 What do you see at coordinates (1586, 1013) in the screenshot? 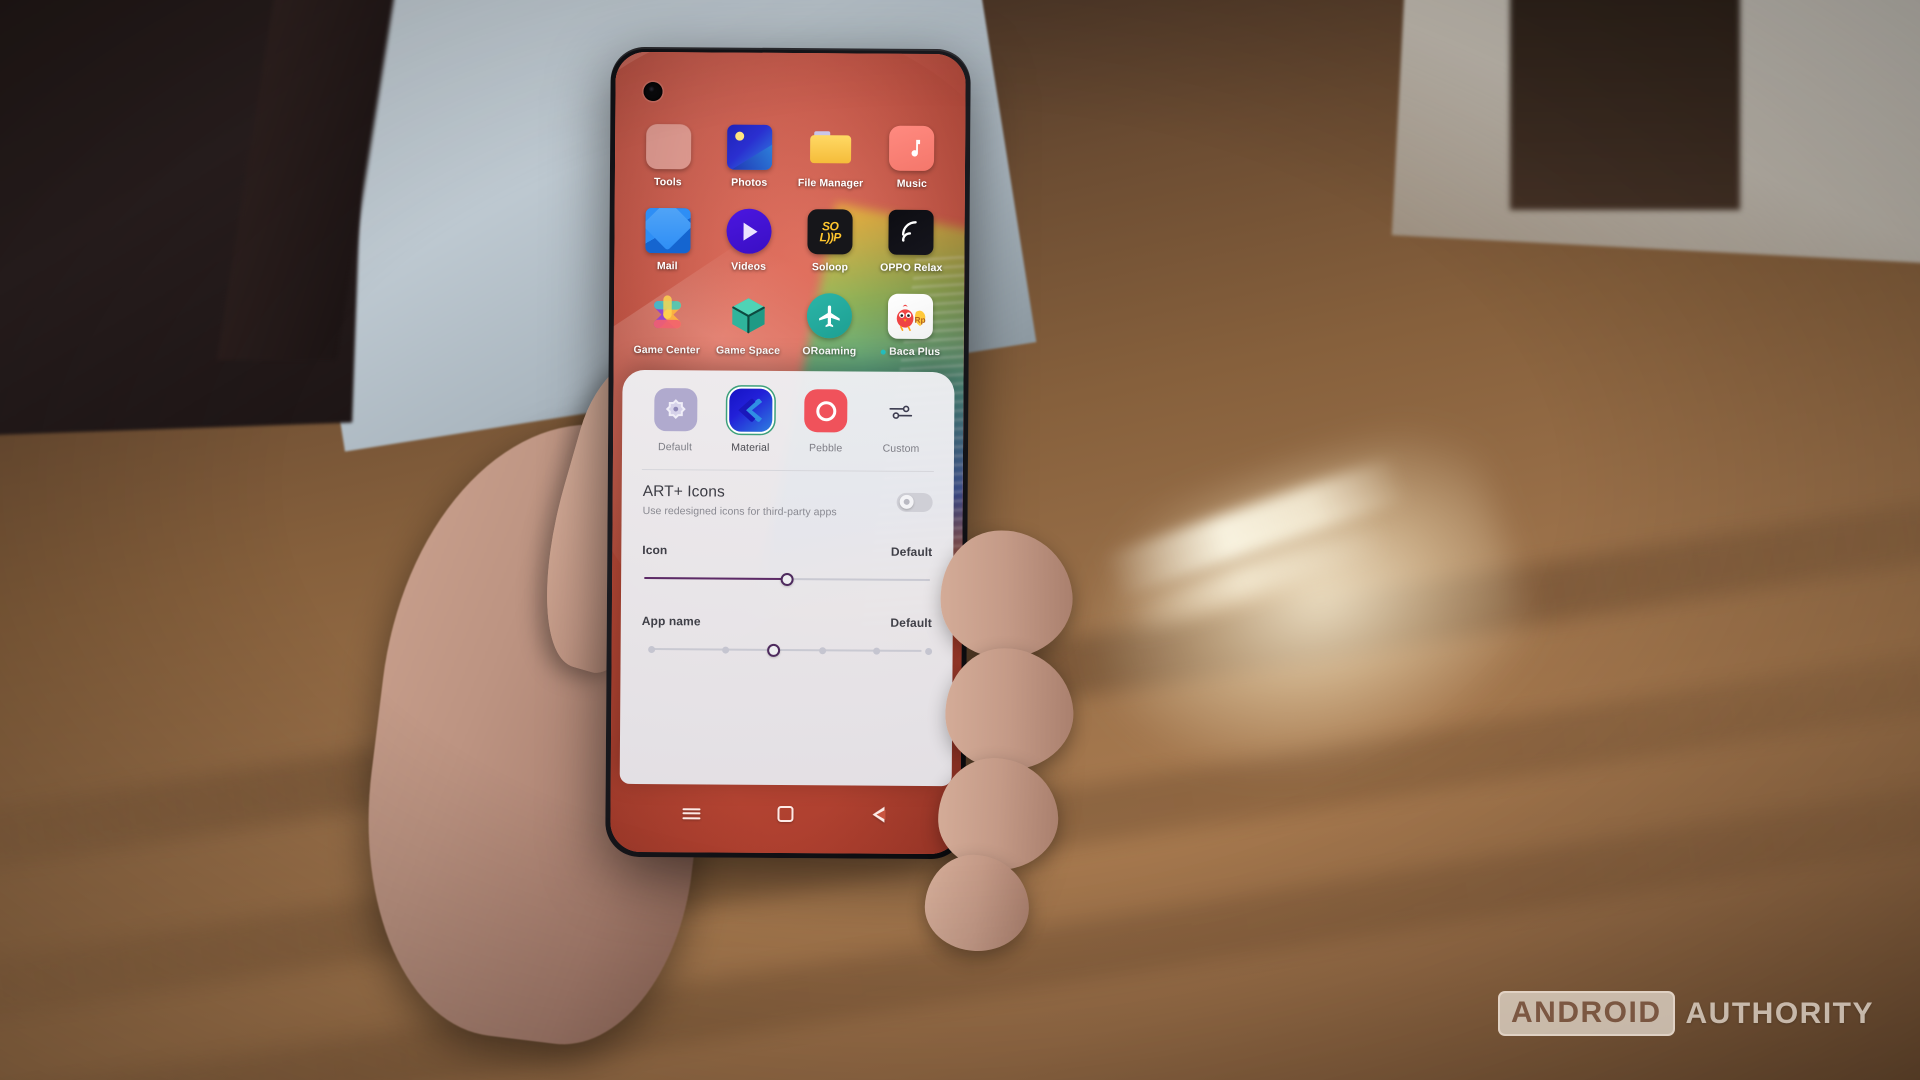
I see `watermark-boxed-text: ANDROID` at bounding box center [1586, 1013].